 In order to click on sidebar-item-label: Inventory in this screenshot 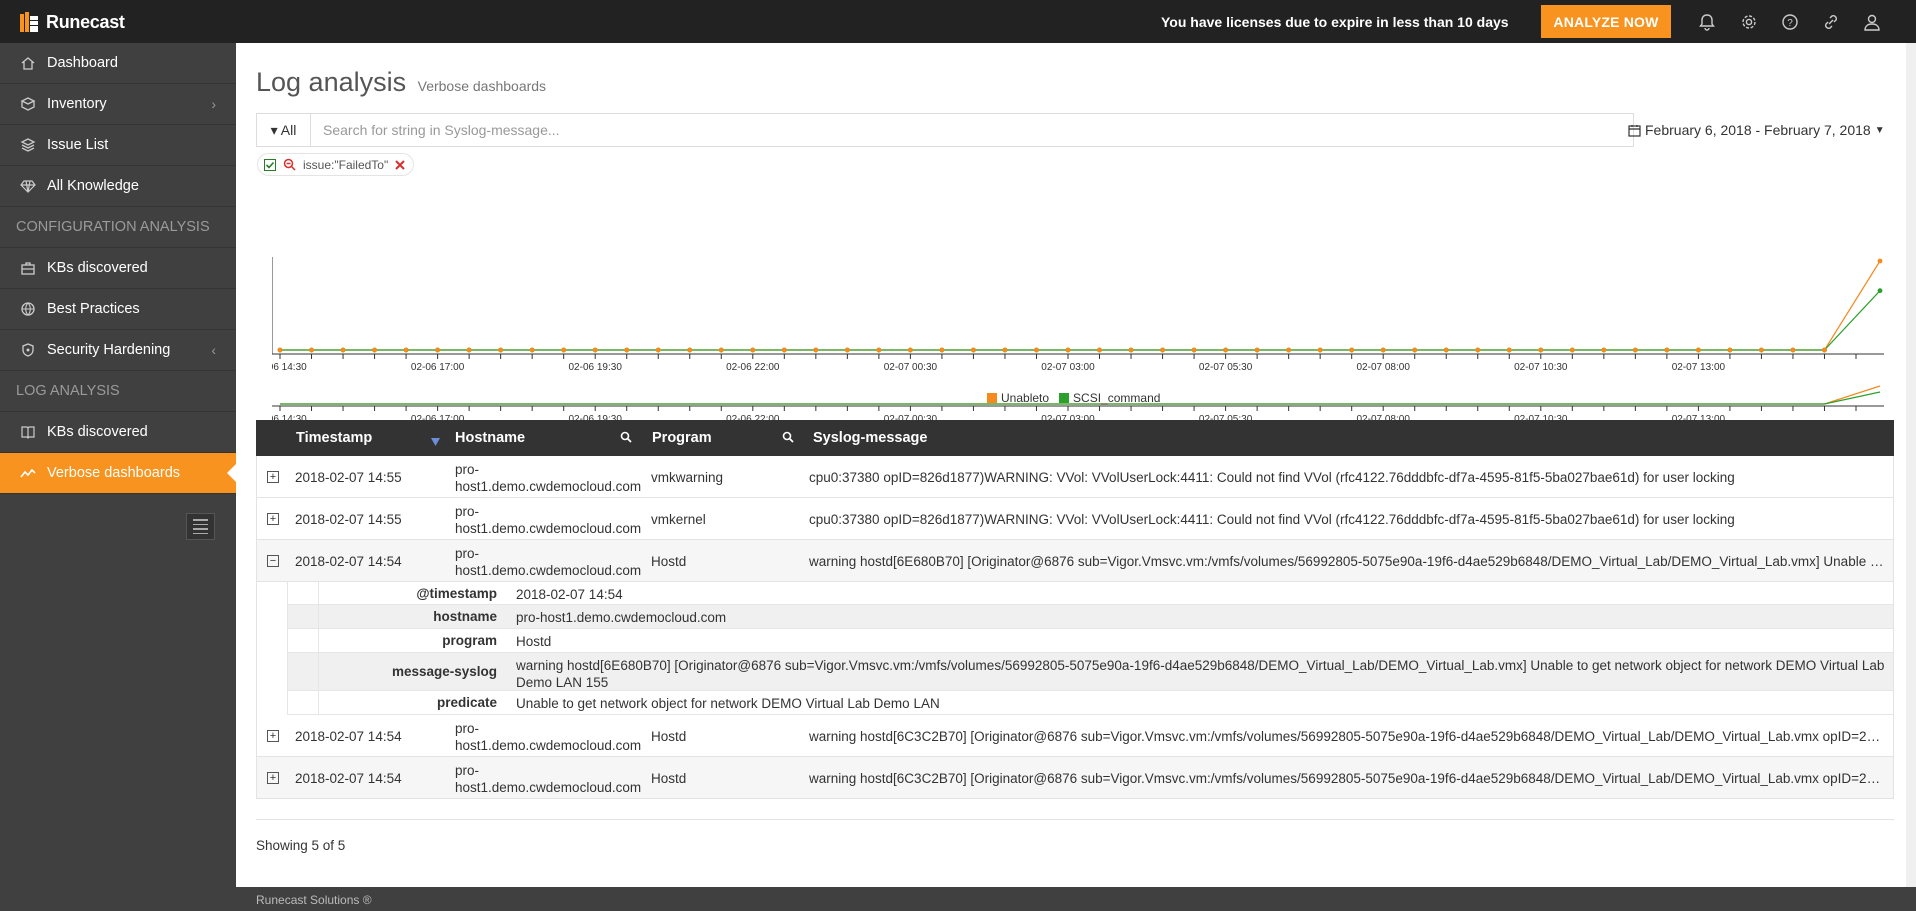, I will do `click(77, 104)`.